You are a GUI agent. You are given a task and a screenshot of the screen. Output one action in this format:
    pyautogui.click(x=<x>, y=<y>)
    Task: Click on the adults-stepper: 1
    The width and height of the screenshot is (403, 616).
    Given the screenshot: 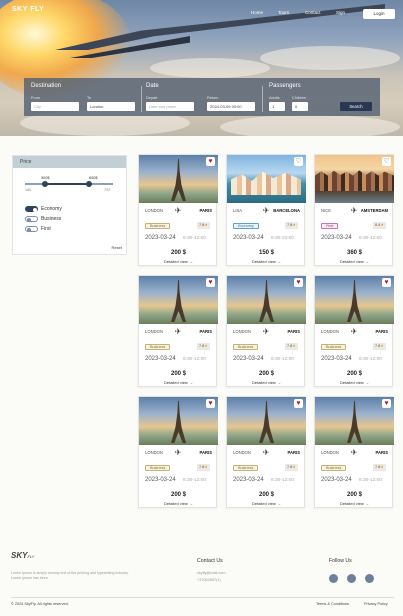 What is the action you would take?
    pyautogui.click(x=277, y=106)
    